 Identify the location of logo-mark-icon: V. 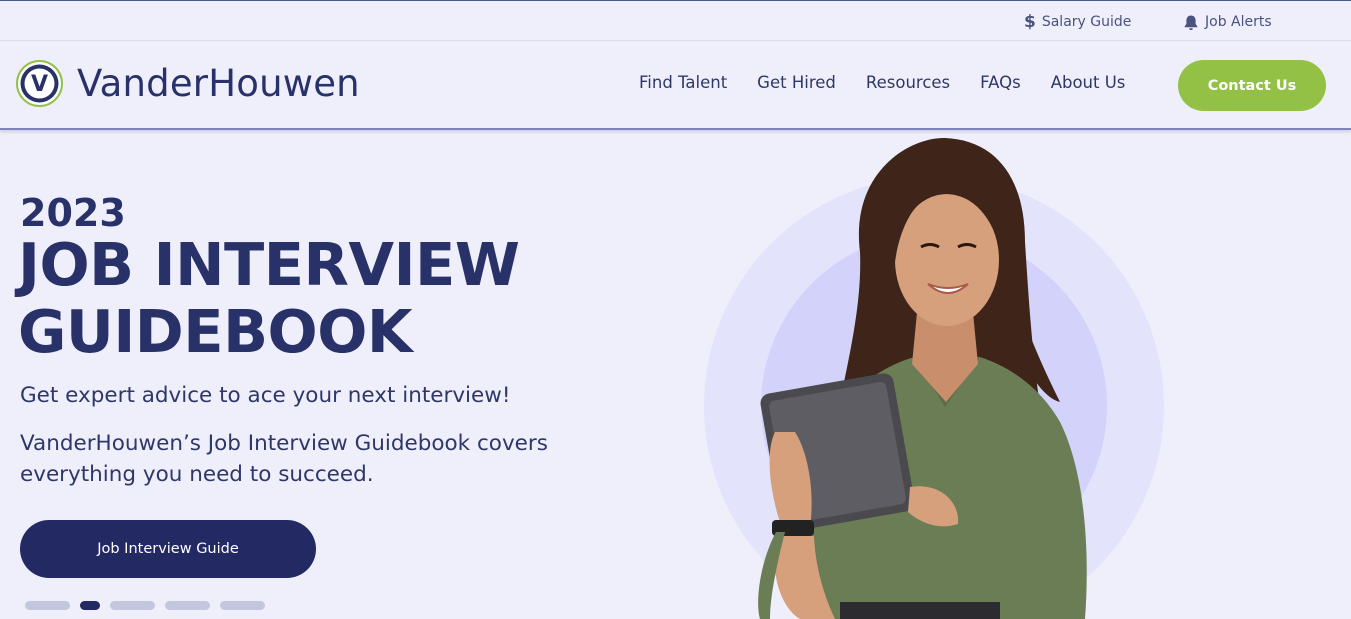
(39, 83).